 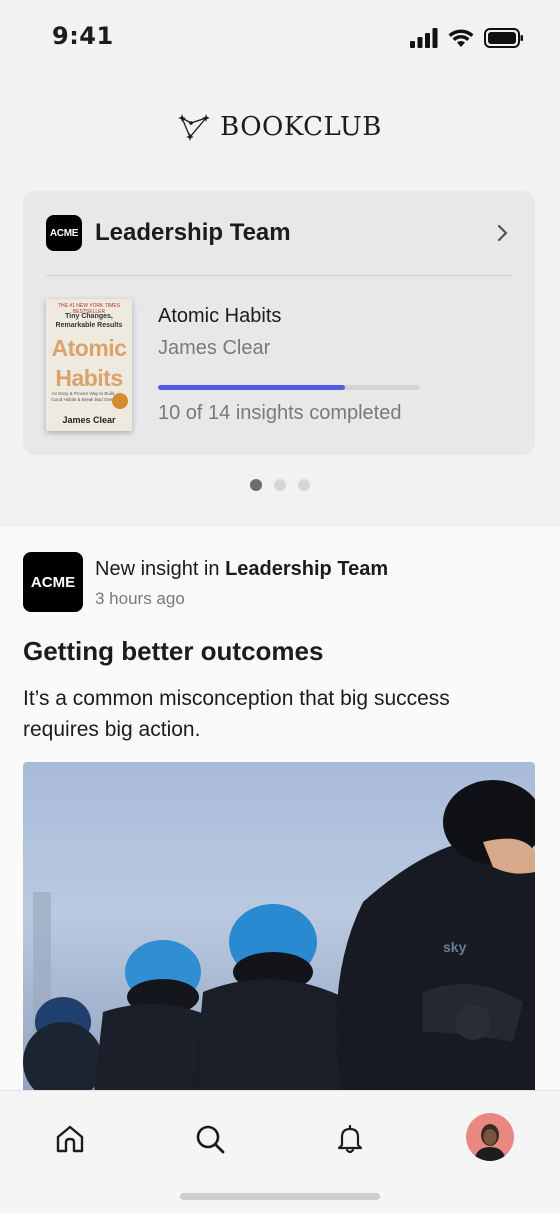 What do you see at coordinates (193, 232) in the screenshot?
I see `club-name: Leadership Team` at bounding box center [193, 232].